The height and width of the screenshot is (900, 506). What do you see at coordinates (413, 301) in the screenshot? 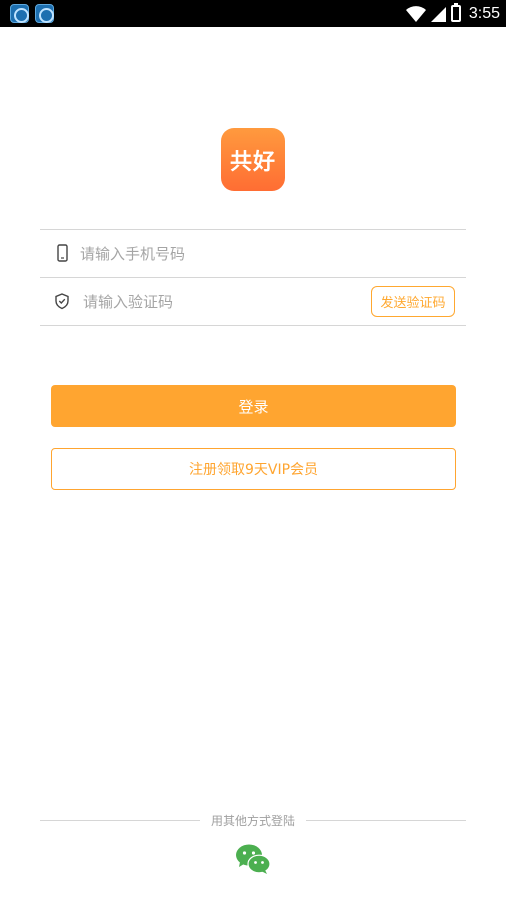
I see `send-code-button: 发送验证码` at bounding box center [413, 301].